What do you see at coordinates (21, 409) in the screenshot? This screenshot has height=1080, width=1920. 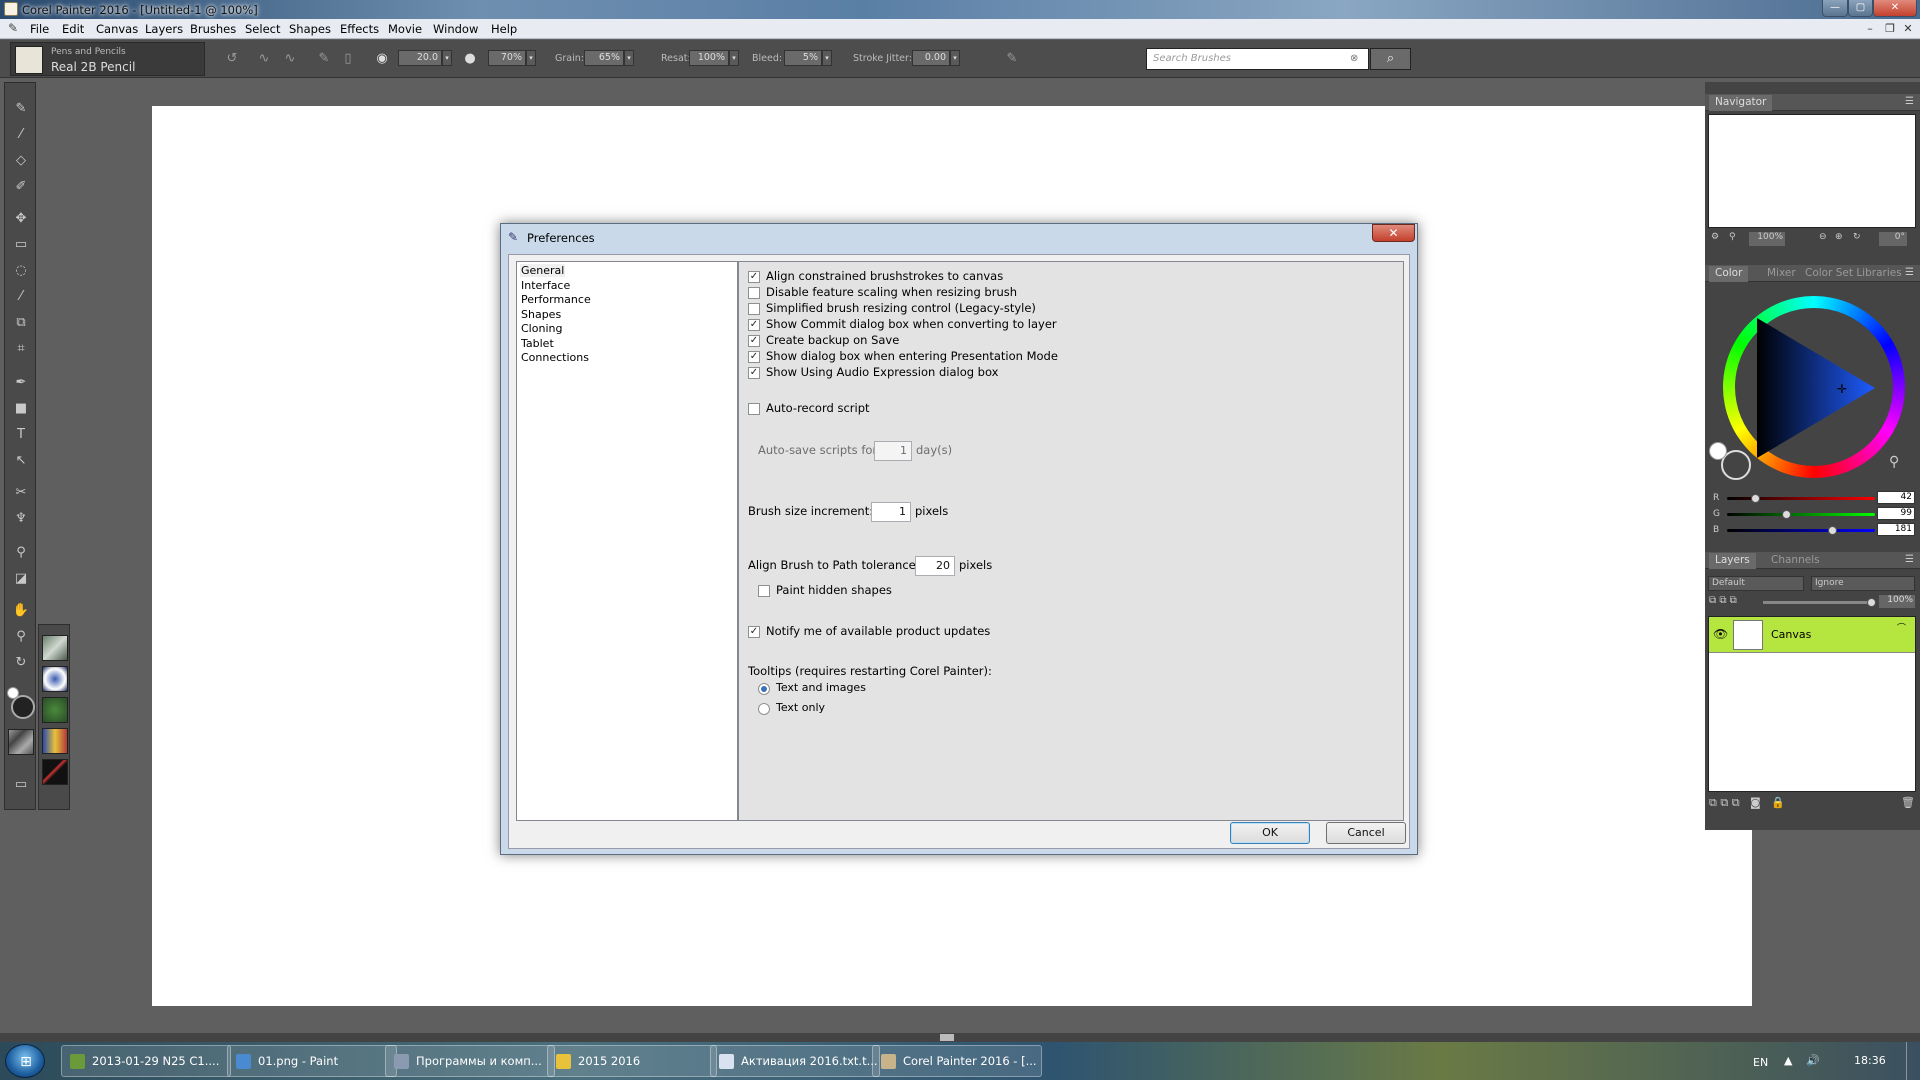 I see `rectangle-shape-icon: ■` at bounding box center [21, 409].